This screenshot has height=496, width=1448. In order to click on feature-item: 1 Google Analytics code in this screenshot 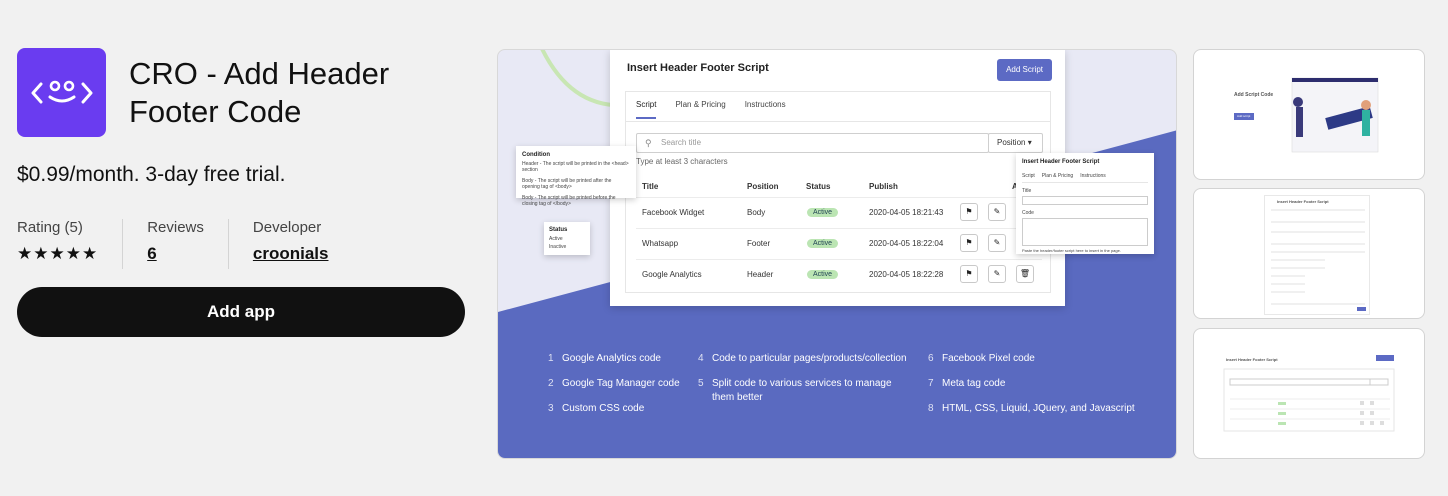, I will do `click(618, 359)`.